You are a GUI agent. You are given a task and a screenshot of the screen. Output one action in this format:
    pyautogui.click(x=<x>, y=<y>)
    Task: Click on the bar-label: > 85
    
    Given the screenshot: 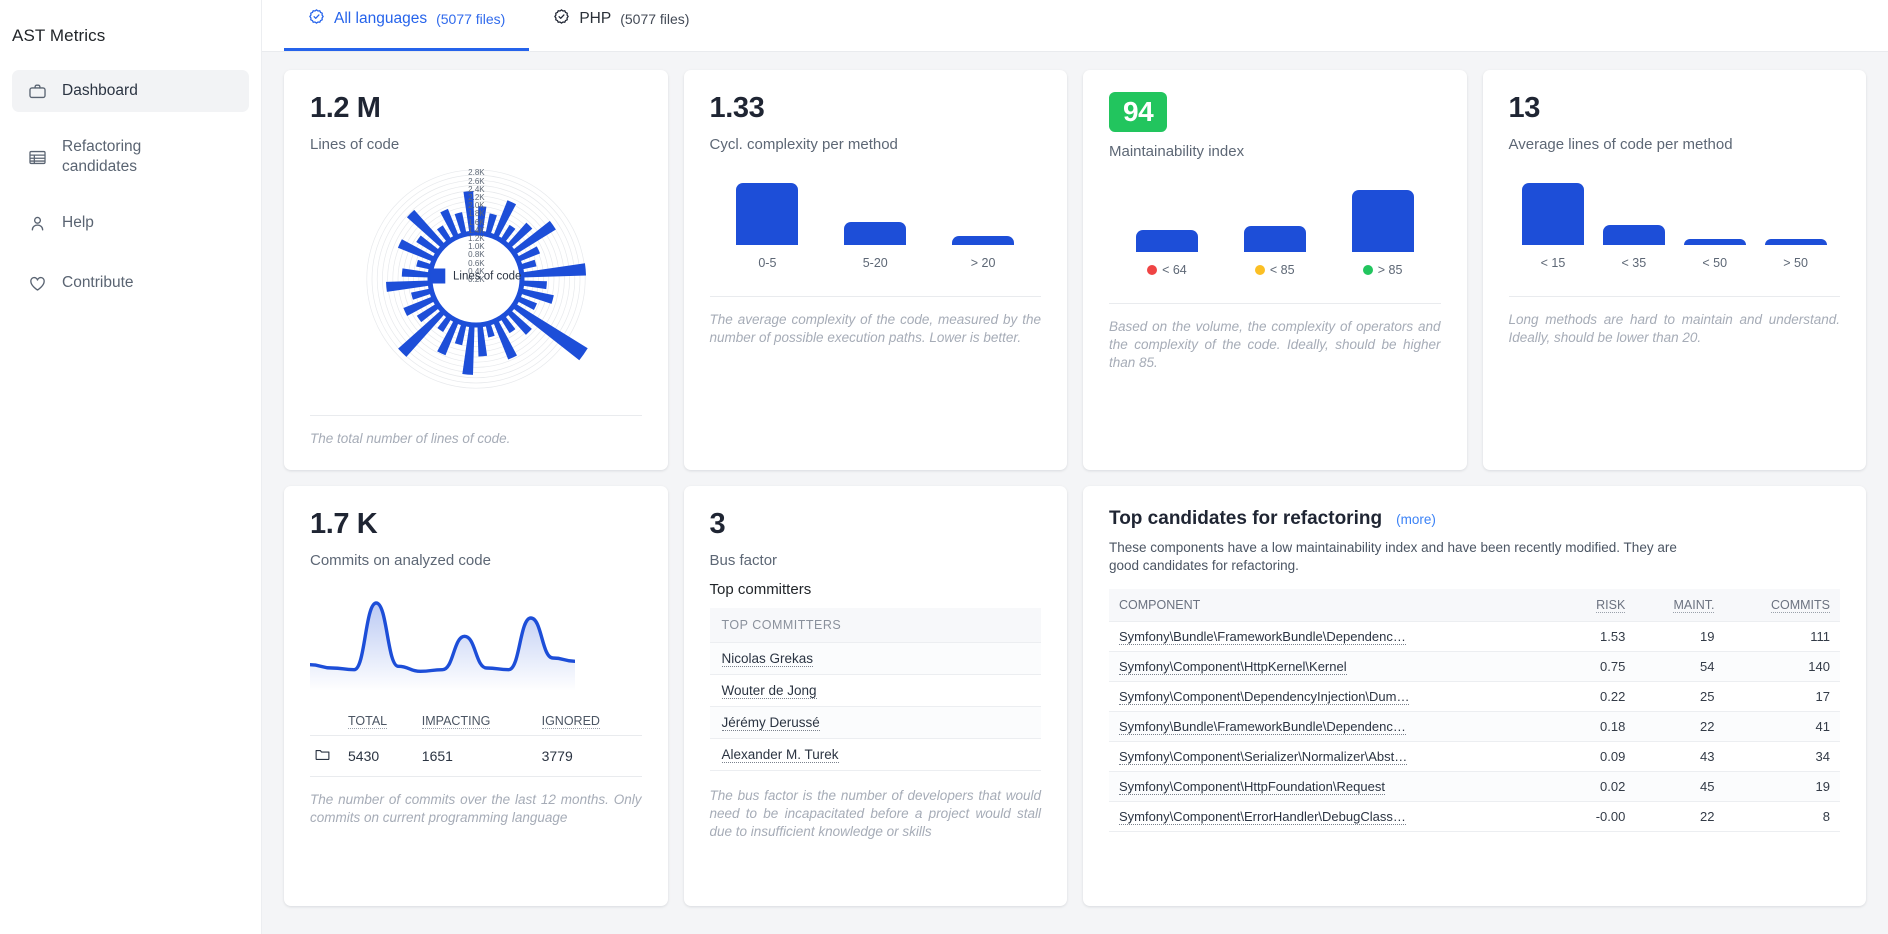 What is the action you would take?
    pyautogui.click(x=1382, y=270)
    